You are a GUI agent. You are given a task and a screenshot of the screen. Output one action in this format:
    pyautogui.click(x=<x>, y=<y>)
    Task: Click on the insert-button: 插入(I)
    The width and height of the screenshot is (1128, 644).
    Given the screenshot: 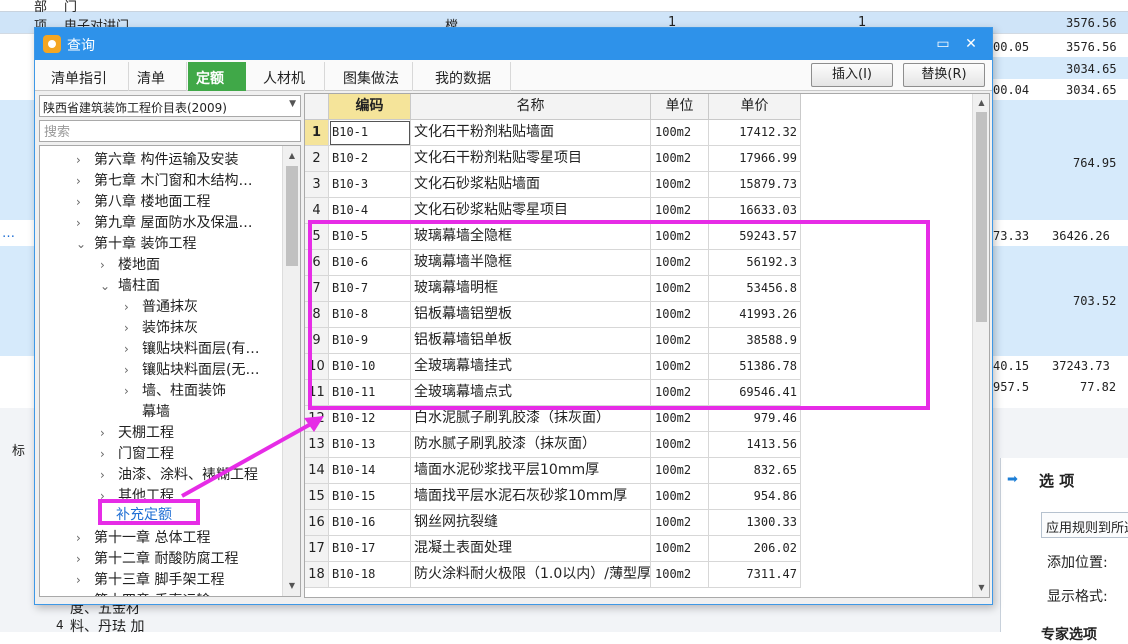 What is the action you would take?
    pyautogui.click(x=852, y=75)
    